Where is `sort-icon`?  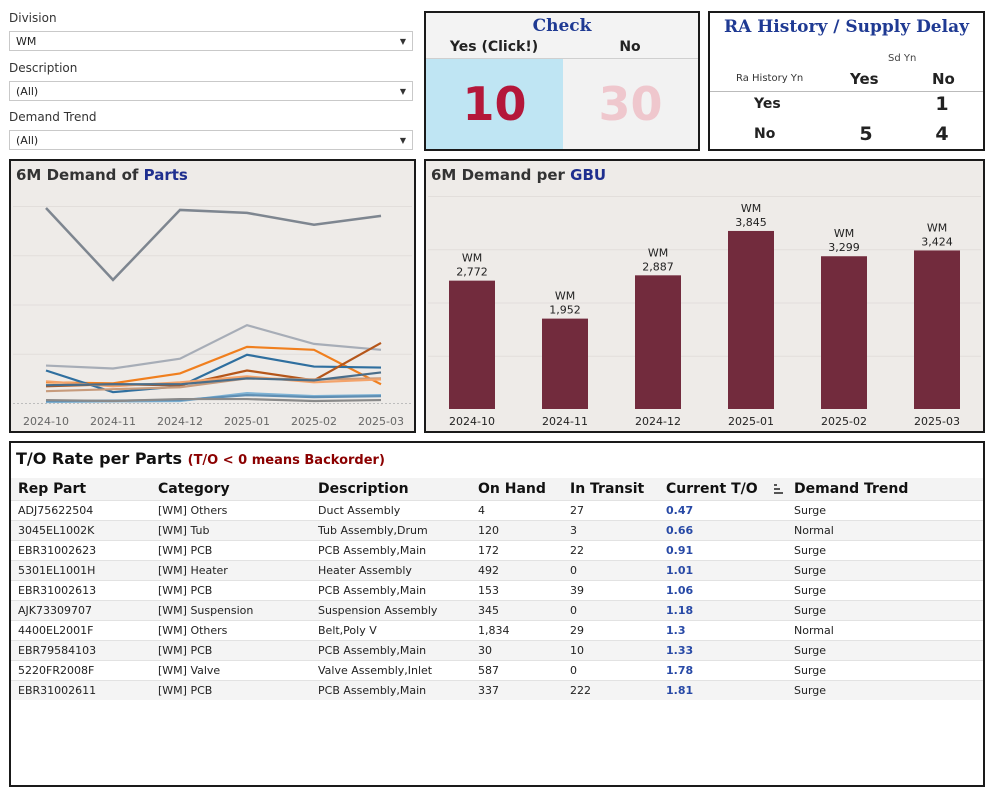 sort-icon is located at coordinates (780, 489).